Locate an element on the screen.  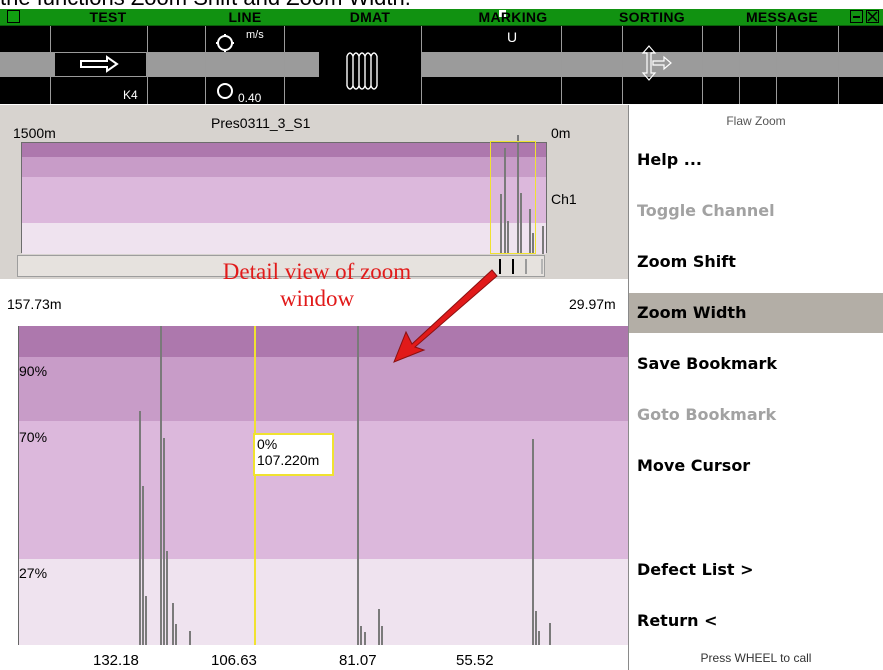
x-tick-4: 55.52 is located at coordinates (475, 660).